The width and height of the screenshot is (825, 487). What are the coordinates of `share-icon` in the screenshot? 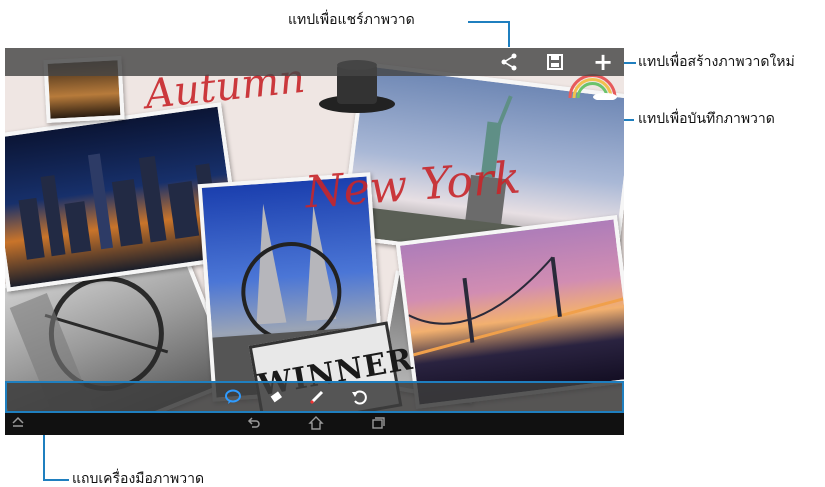 It's located at (509, 62).